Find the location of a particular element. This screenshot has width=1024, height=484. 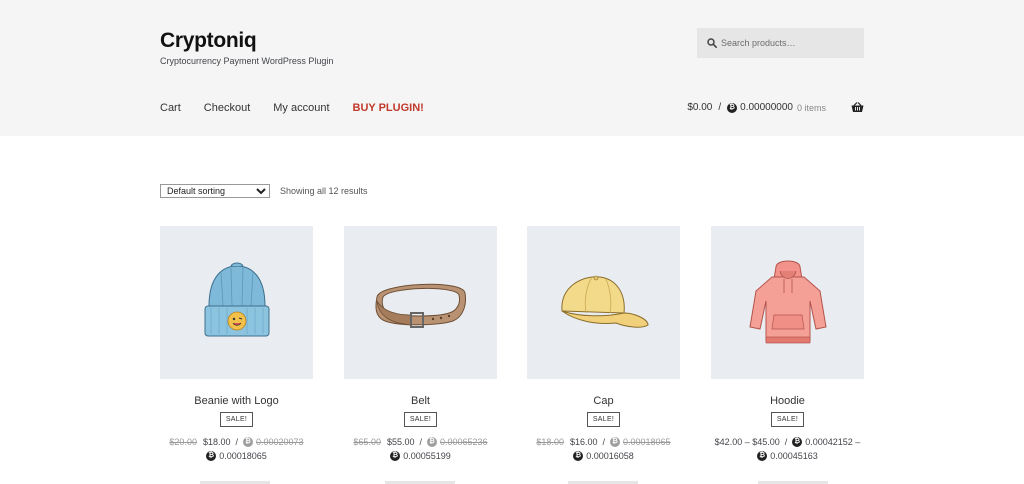

crypto-price-line: ₿ 0.00016058 is located at coordinates (603, 456).